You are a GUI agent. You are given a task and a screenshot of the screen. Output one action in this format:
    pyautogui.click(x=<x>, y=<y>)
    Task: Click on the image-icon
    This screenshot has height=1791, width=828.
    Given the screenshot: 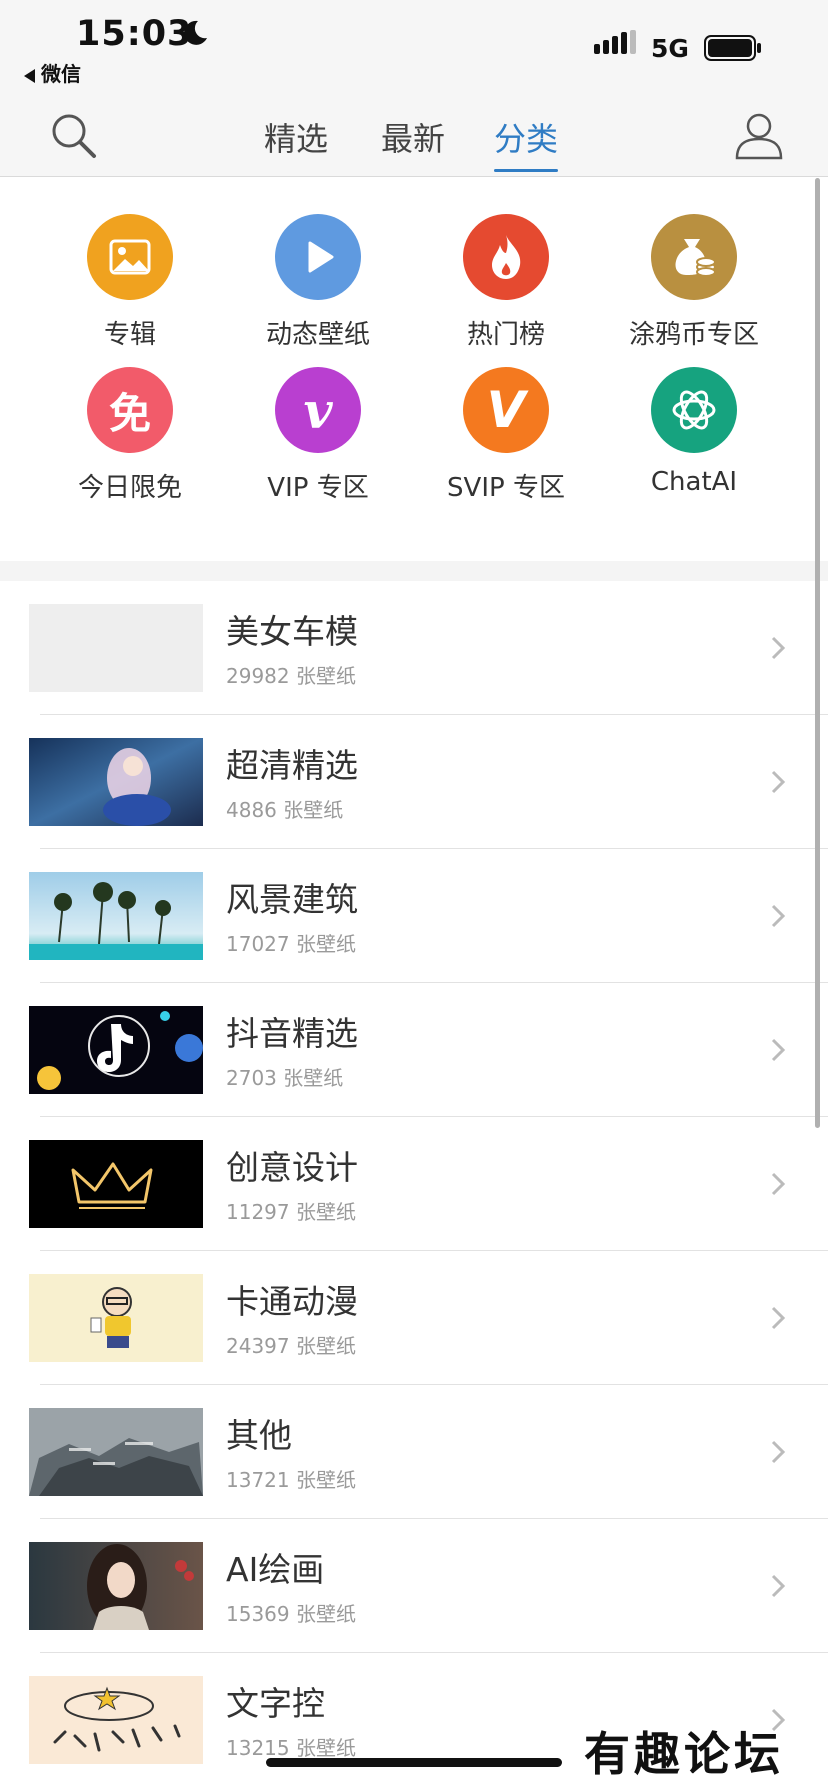 What is the action you would take?
    pyautogui.click(x=130, y=257)
    